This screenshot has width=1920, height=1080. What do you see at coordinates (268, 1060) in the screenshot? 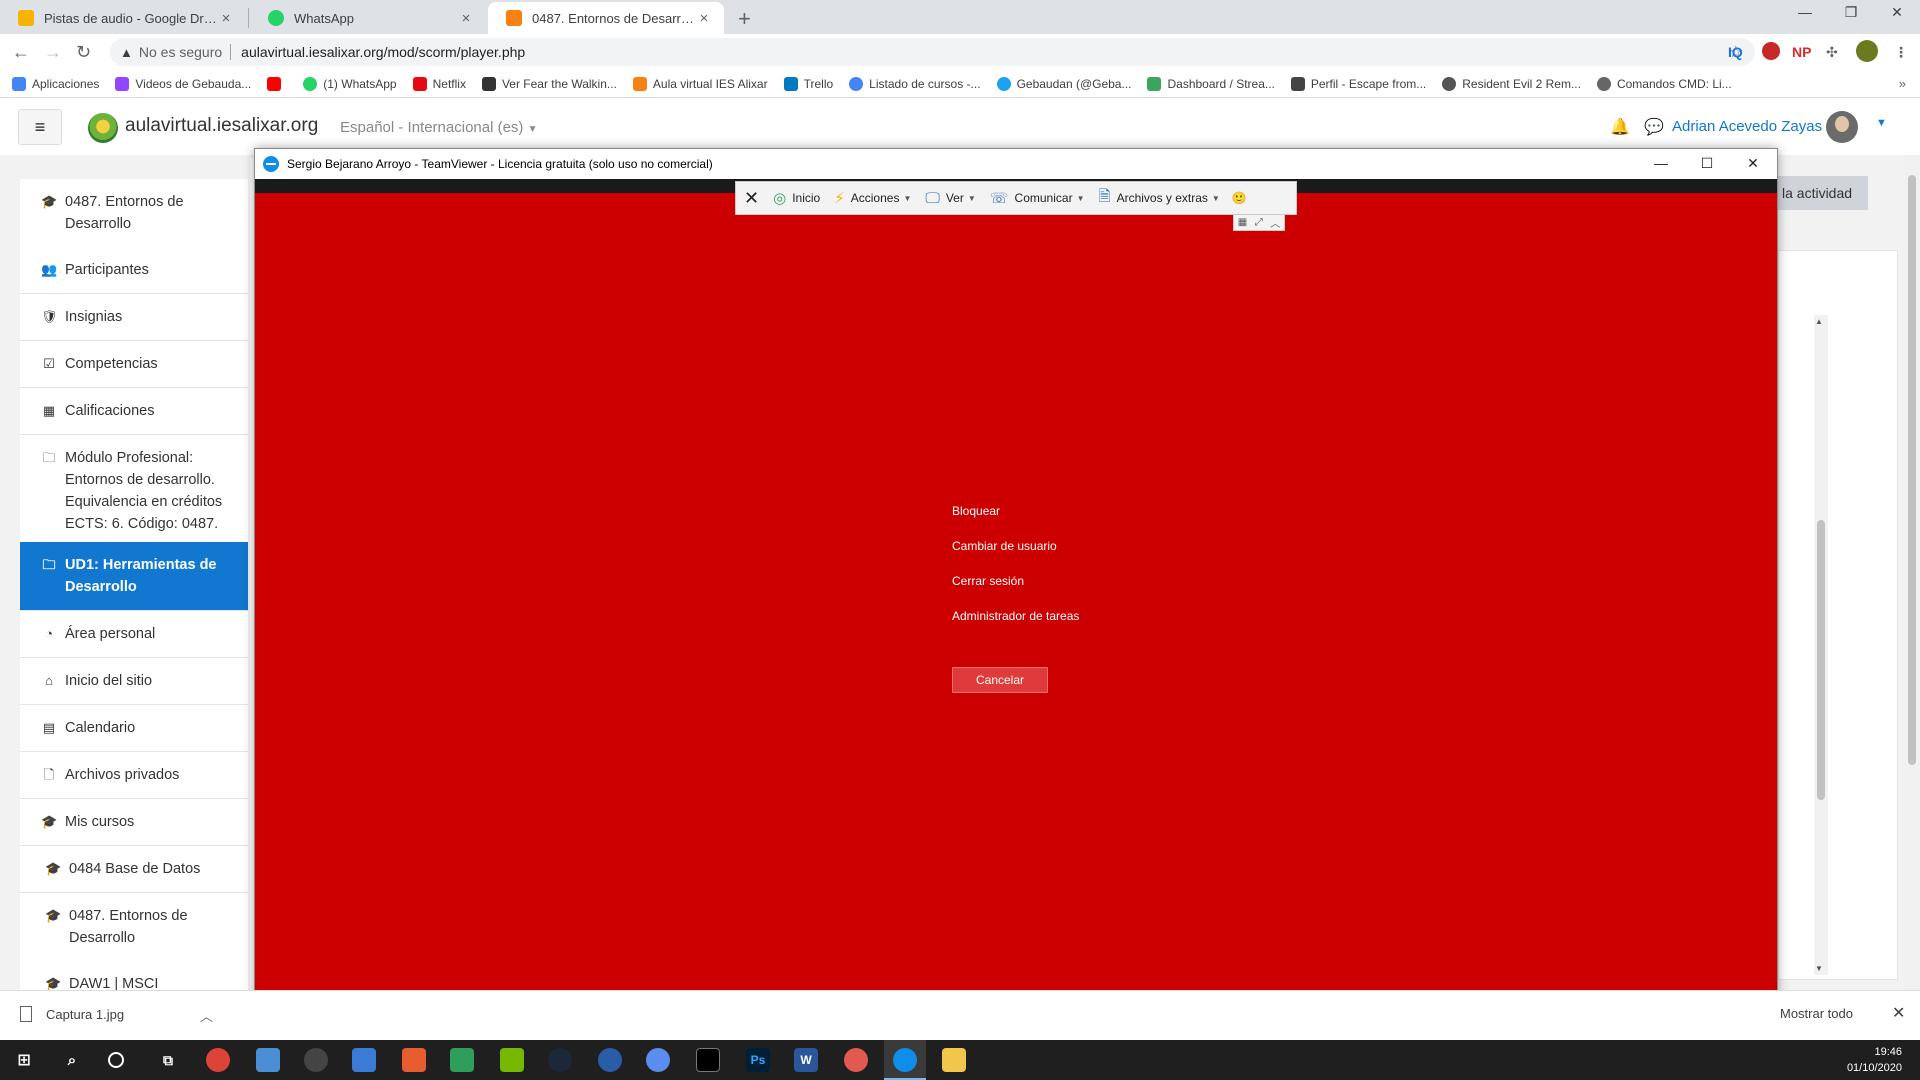
I see `explorer-app-icon` at bounding box center [268, 1060].